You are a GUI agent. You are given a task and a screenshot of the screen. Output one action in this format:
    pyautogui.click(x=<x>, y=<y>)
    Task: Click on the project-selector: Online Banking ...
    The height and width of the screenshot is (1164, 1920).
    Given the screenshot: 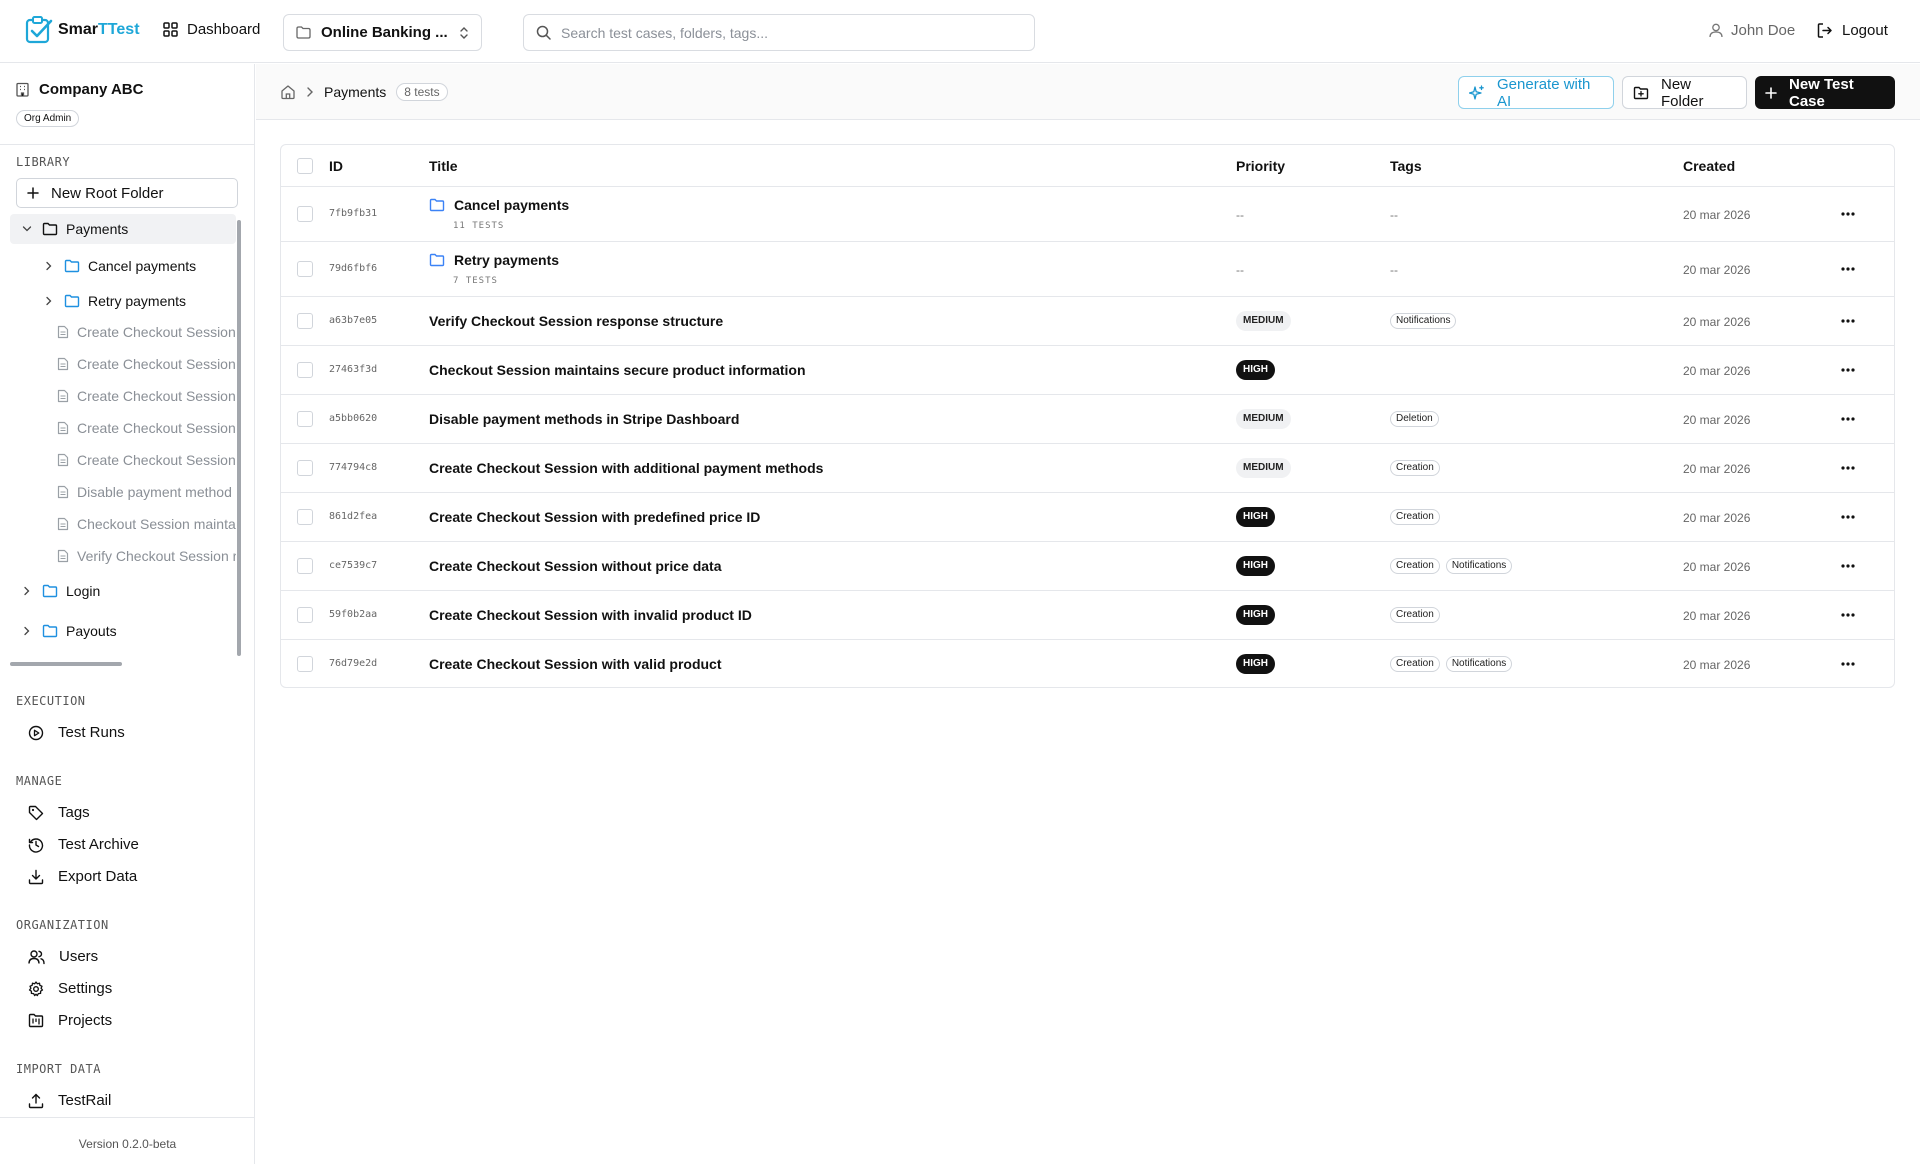 What is the action you would take?
    pyautogui.click(x=382, y=32)
    